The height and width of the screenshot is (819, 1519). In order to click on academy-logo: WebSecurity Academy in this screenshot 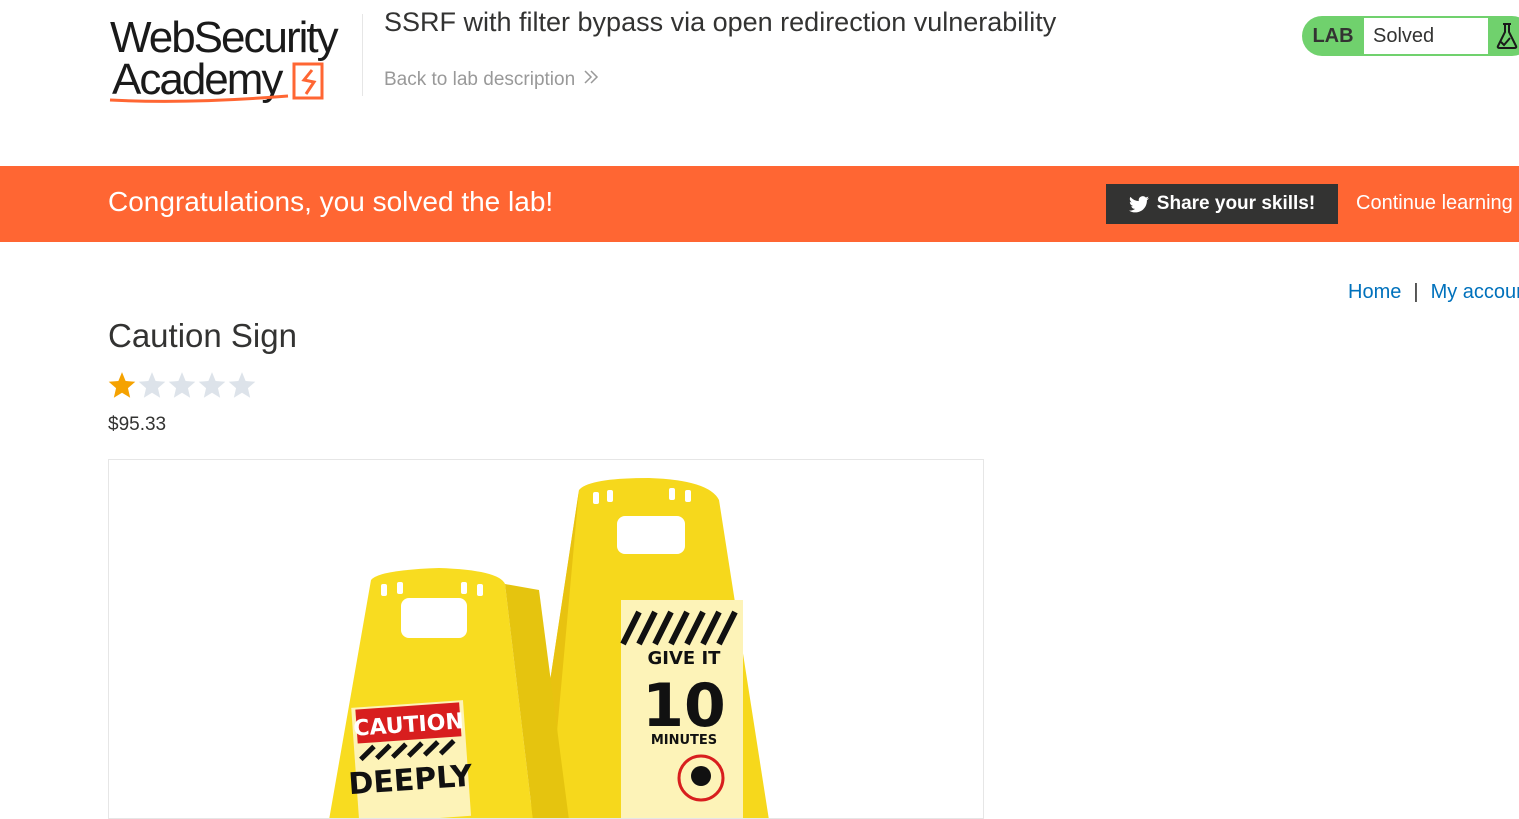, I will do `click(234, 60)`.